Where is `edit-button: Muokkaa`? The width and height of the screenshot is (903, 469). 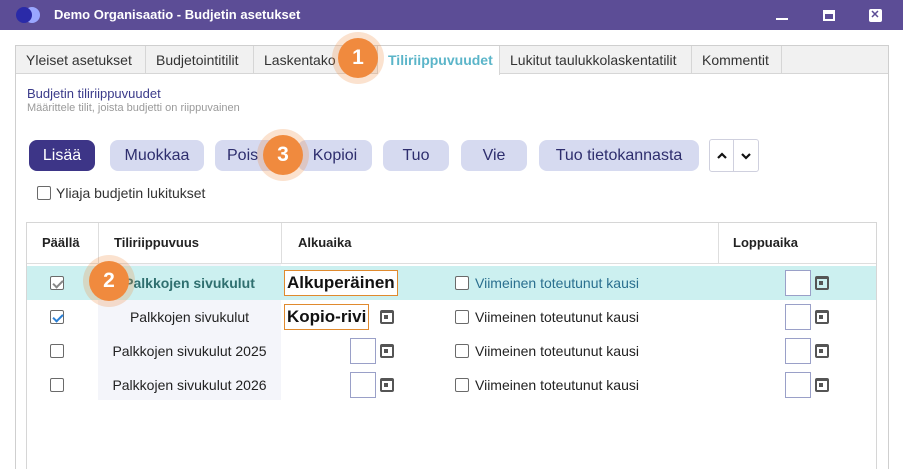 edit-button: Muokkaa is located at coordinates (157, 155).